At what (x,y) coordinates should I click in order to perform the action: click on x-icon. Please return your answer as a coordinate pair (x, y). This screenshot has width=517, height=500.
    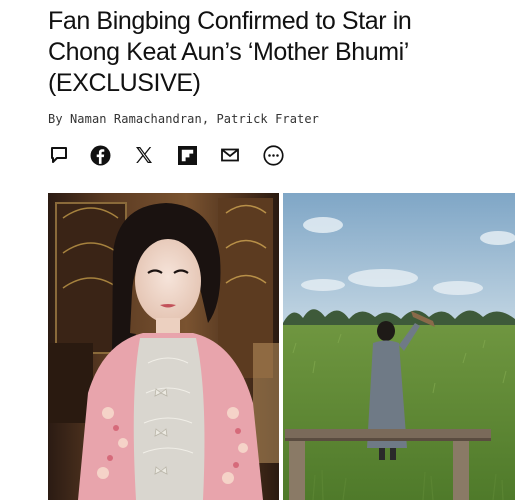
    Looking at the image, I should click on (144, 155).